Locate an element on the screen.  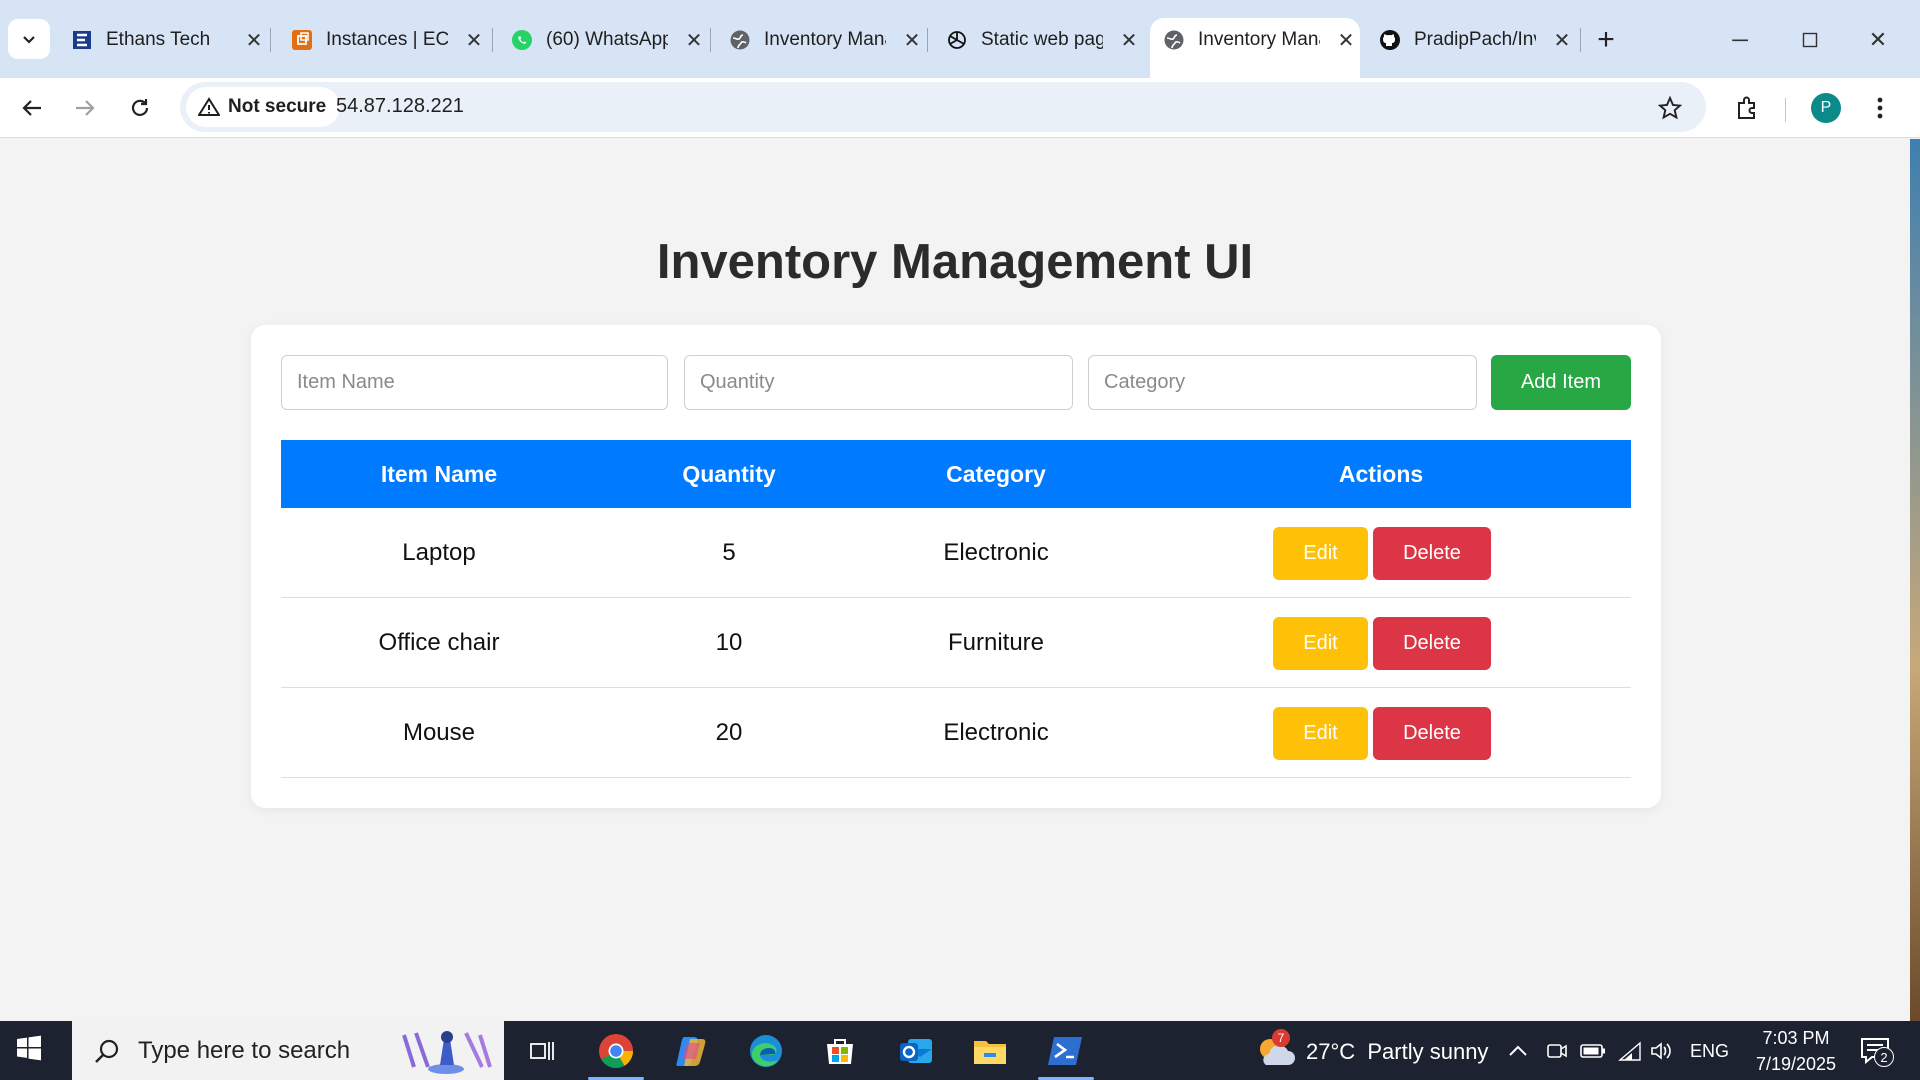
back-arrow-icon is located at coordinates (32, 108).